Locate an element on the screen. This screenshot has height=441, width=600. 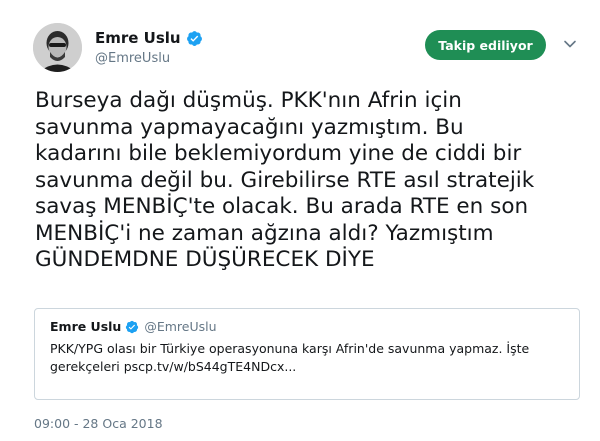
author-name-row: Emre Uslu is located at coordinates (149, 38).